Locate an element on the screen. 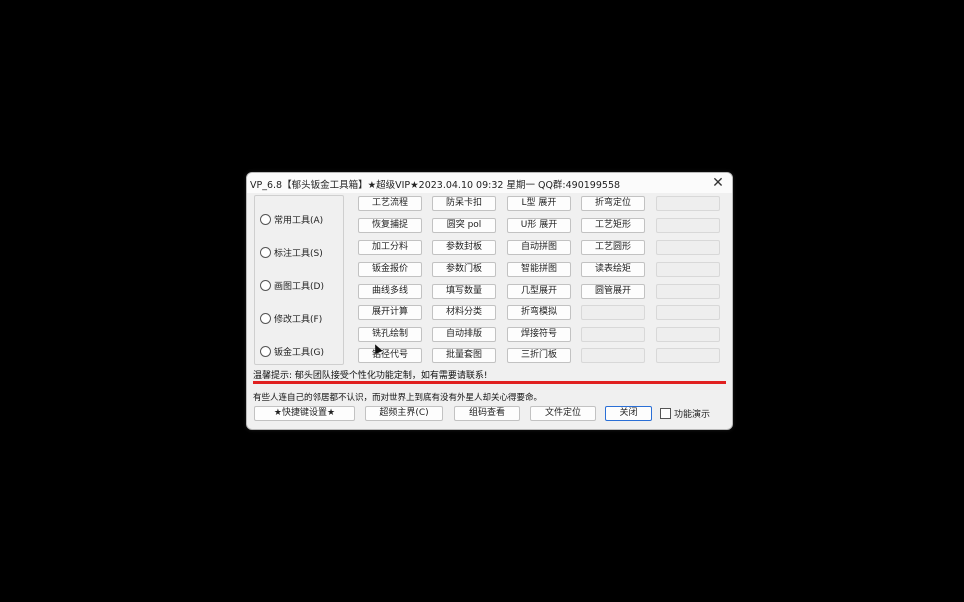  tool-button: 智能拼图 is located at coordinates (539, 269).